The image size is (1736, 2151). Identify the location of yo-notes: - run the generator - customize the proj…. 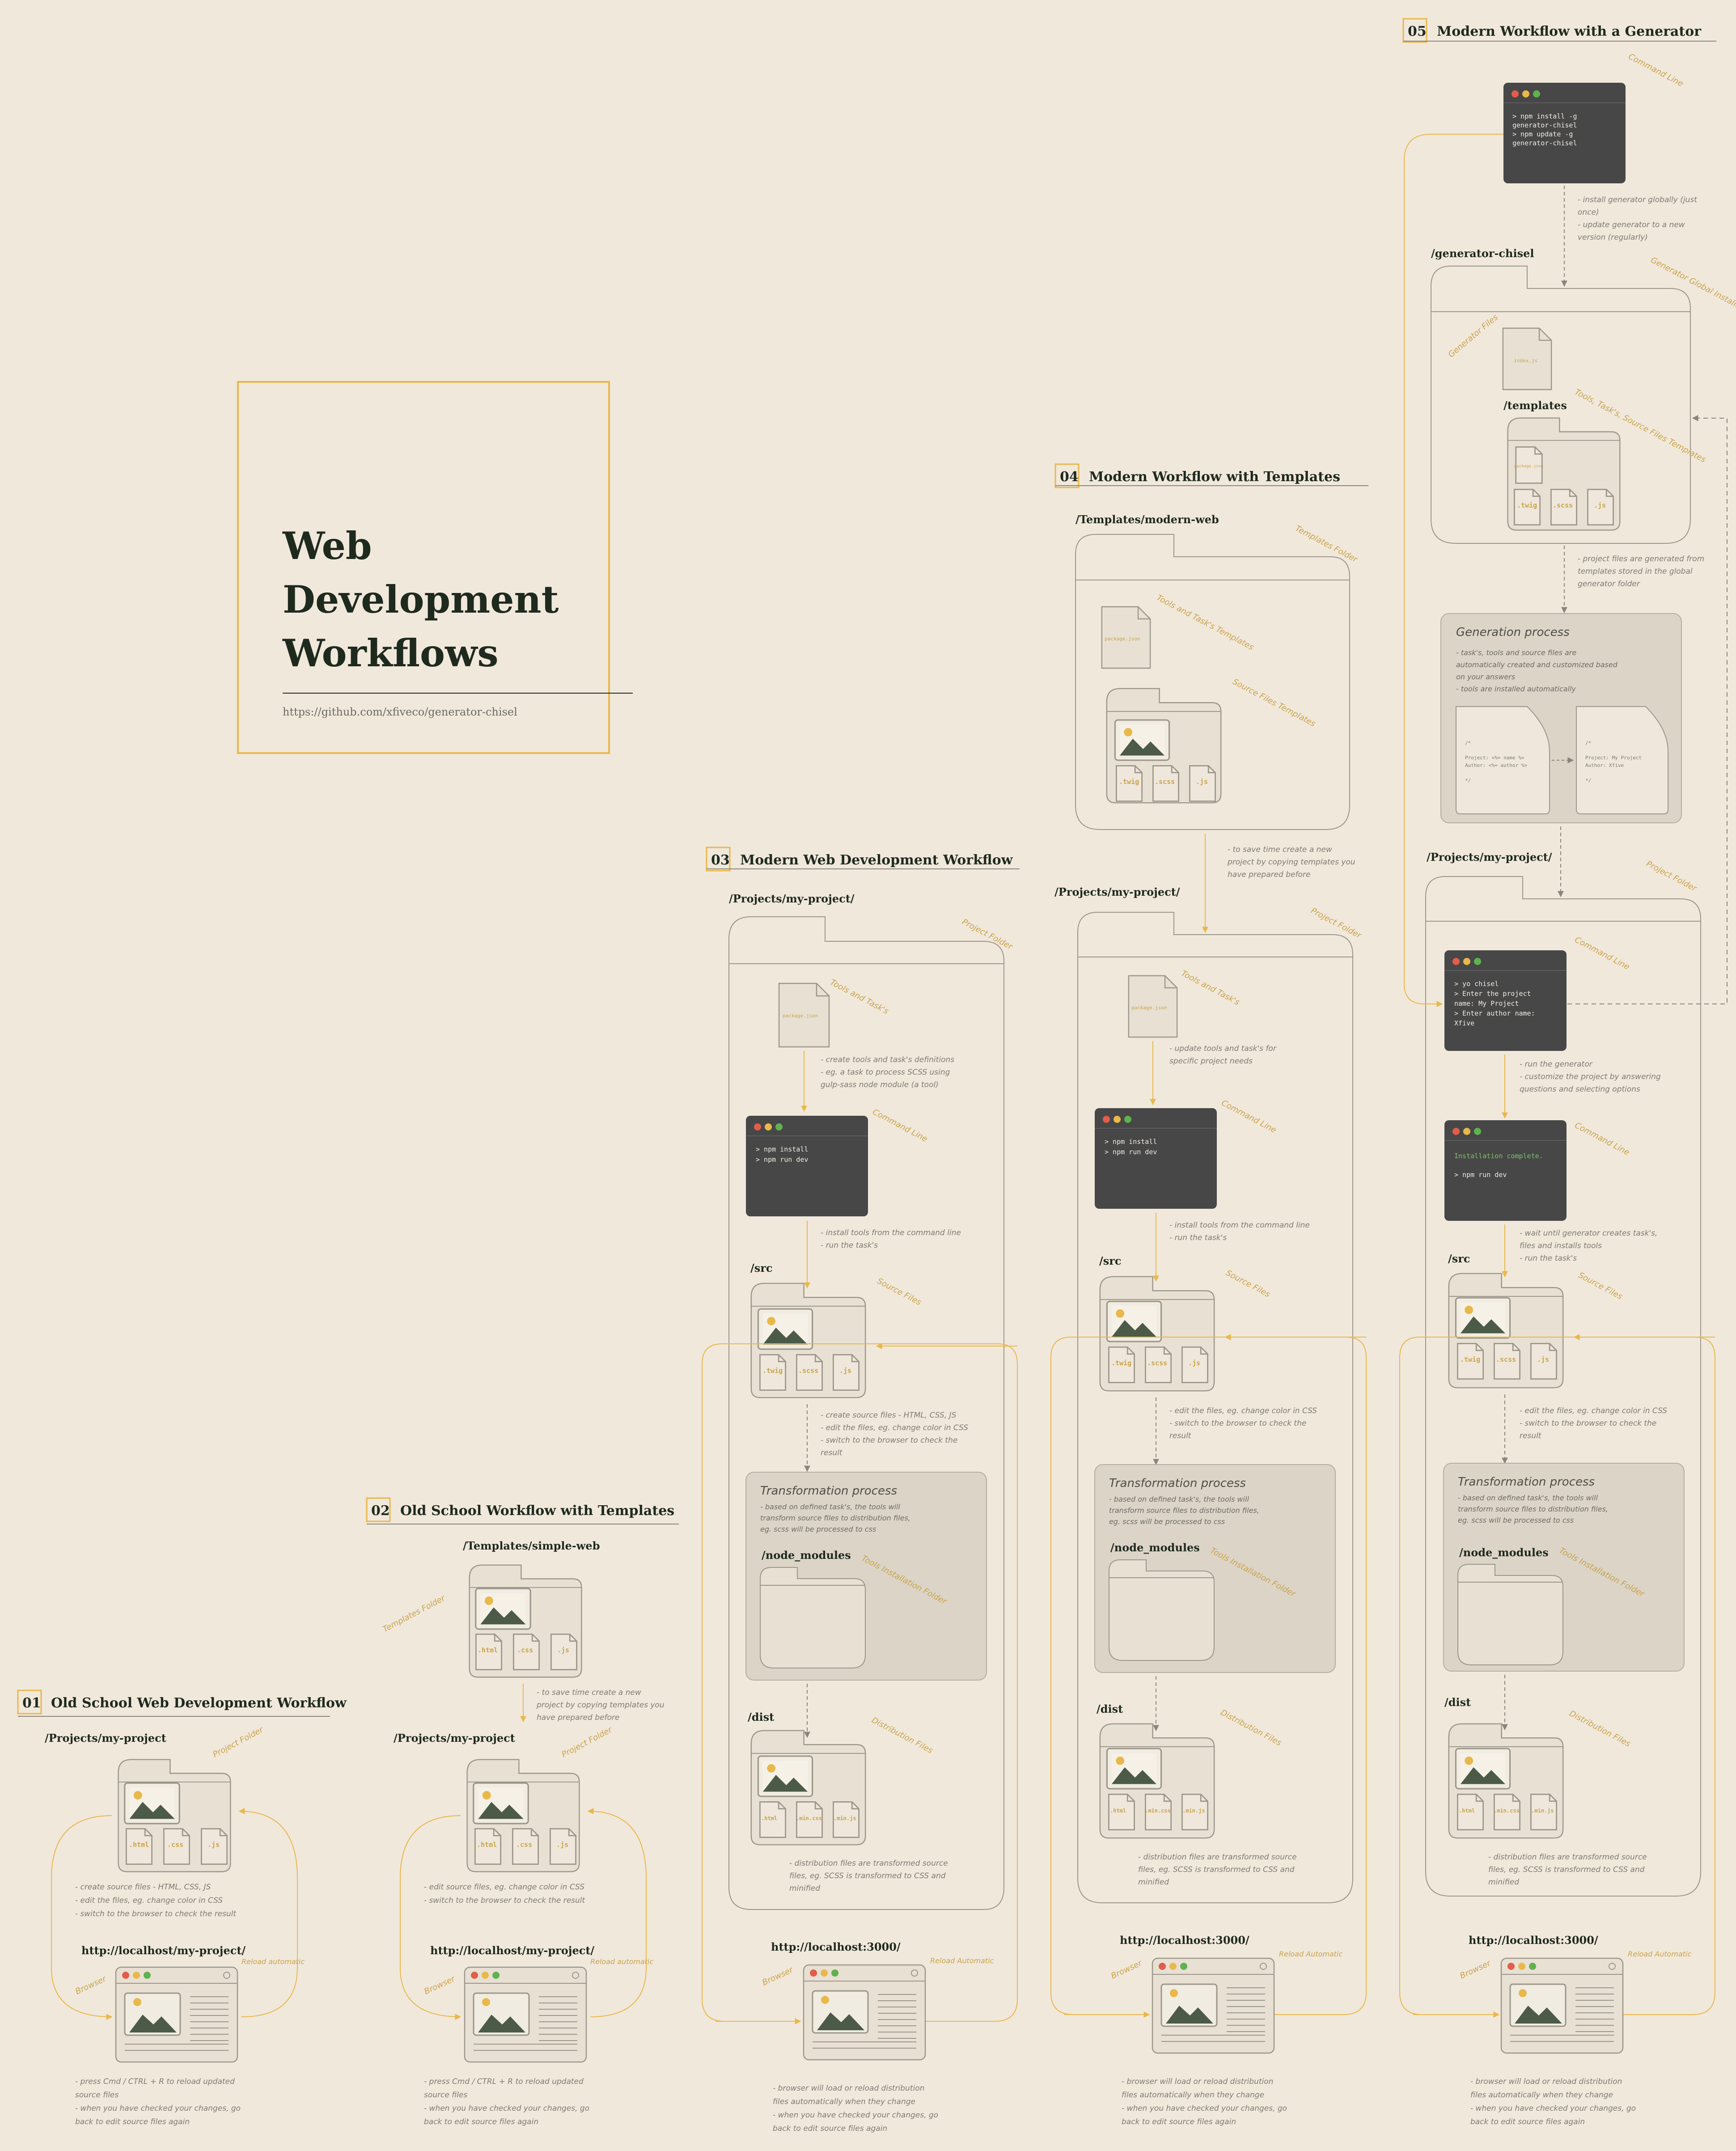
(1591, 1077).